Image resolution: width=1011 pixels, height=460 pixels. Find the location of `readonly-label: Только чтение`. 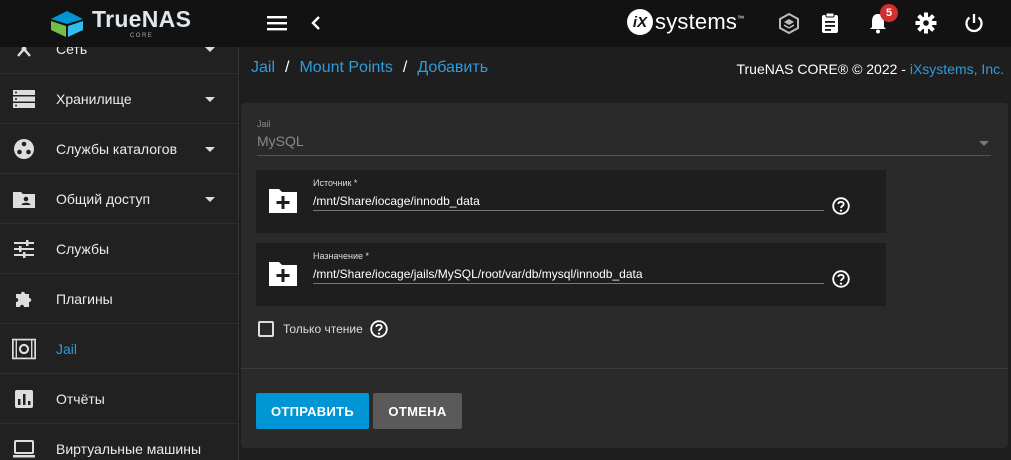

readonly-label: Только чтение is located at coordinates (323, 329).